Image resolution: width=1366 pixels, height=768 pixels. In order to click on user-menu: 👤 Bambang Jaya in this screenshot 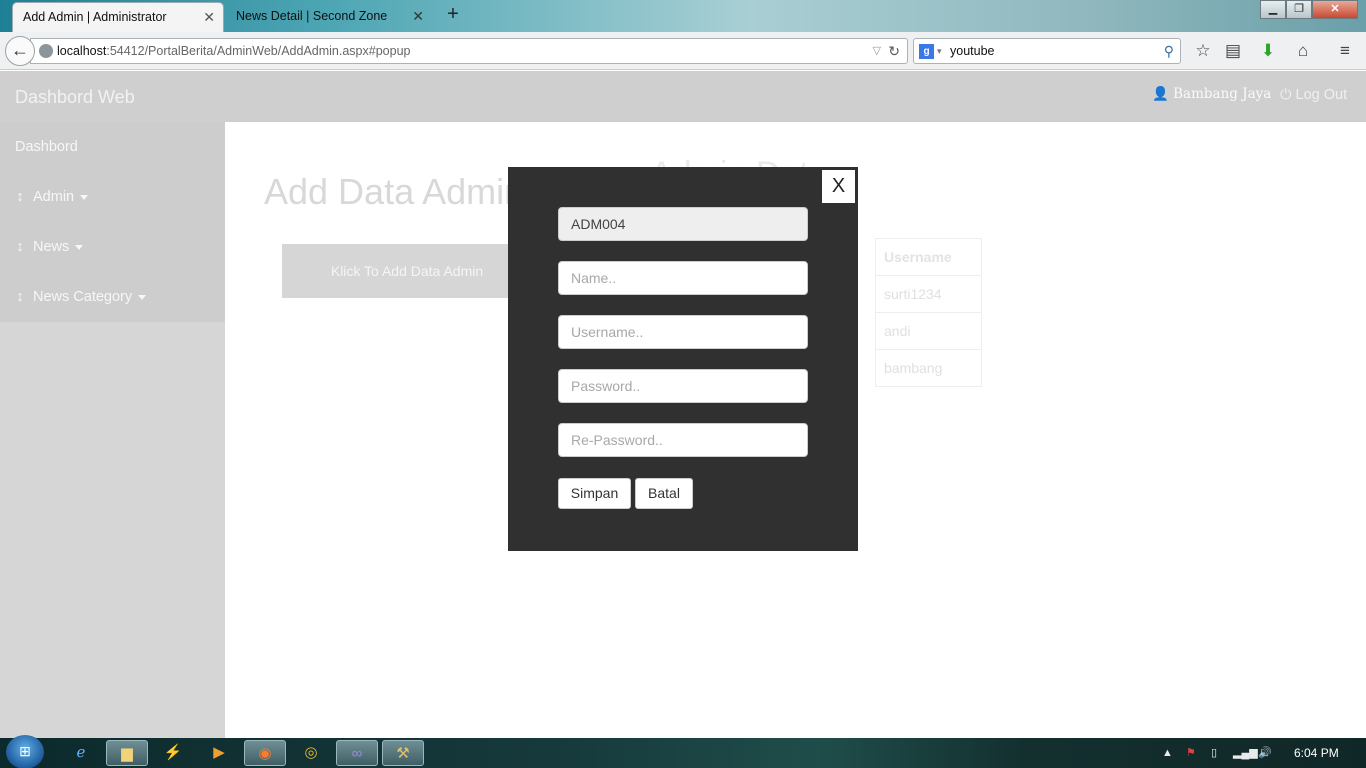, I will do `click(1211, 94)`.